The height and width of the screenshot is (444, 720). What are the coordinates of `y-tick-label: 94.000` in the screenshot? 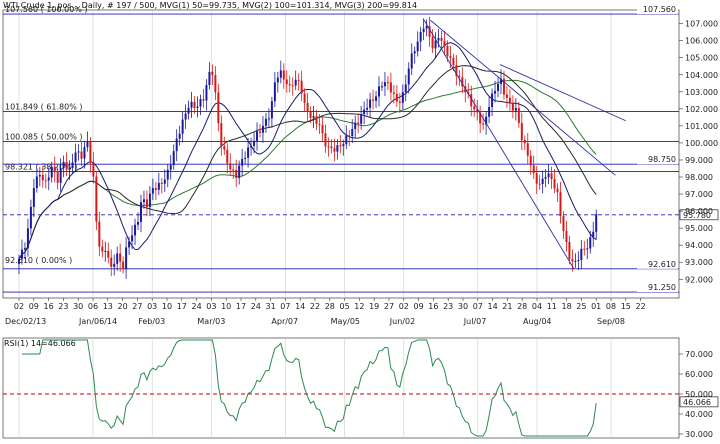 It's located at (699, 245).